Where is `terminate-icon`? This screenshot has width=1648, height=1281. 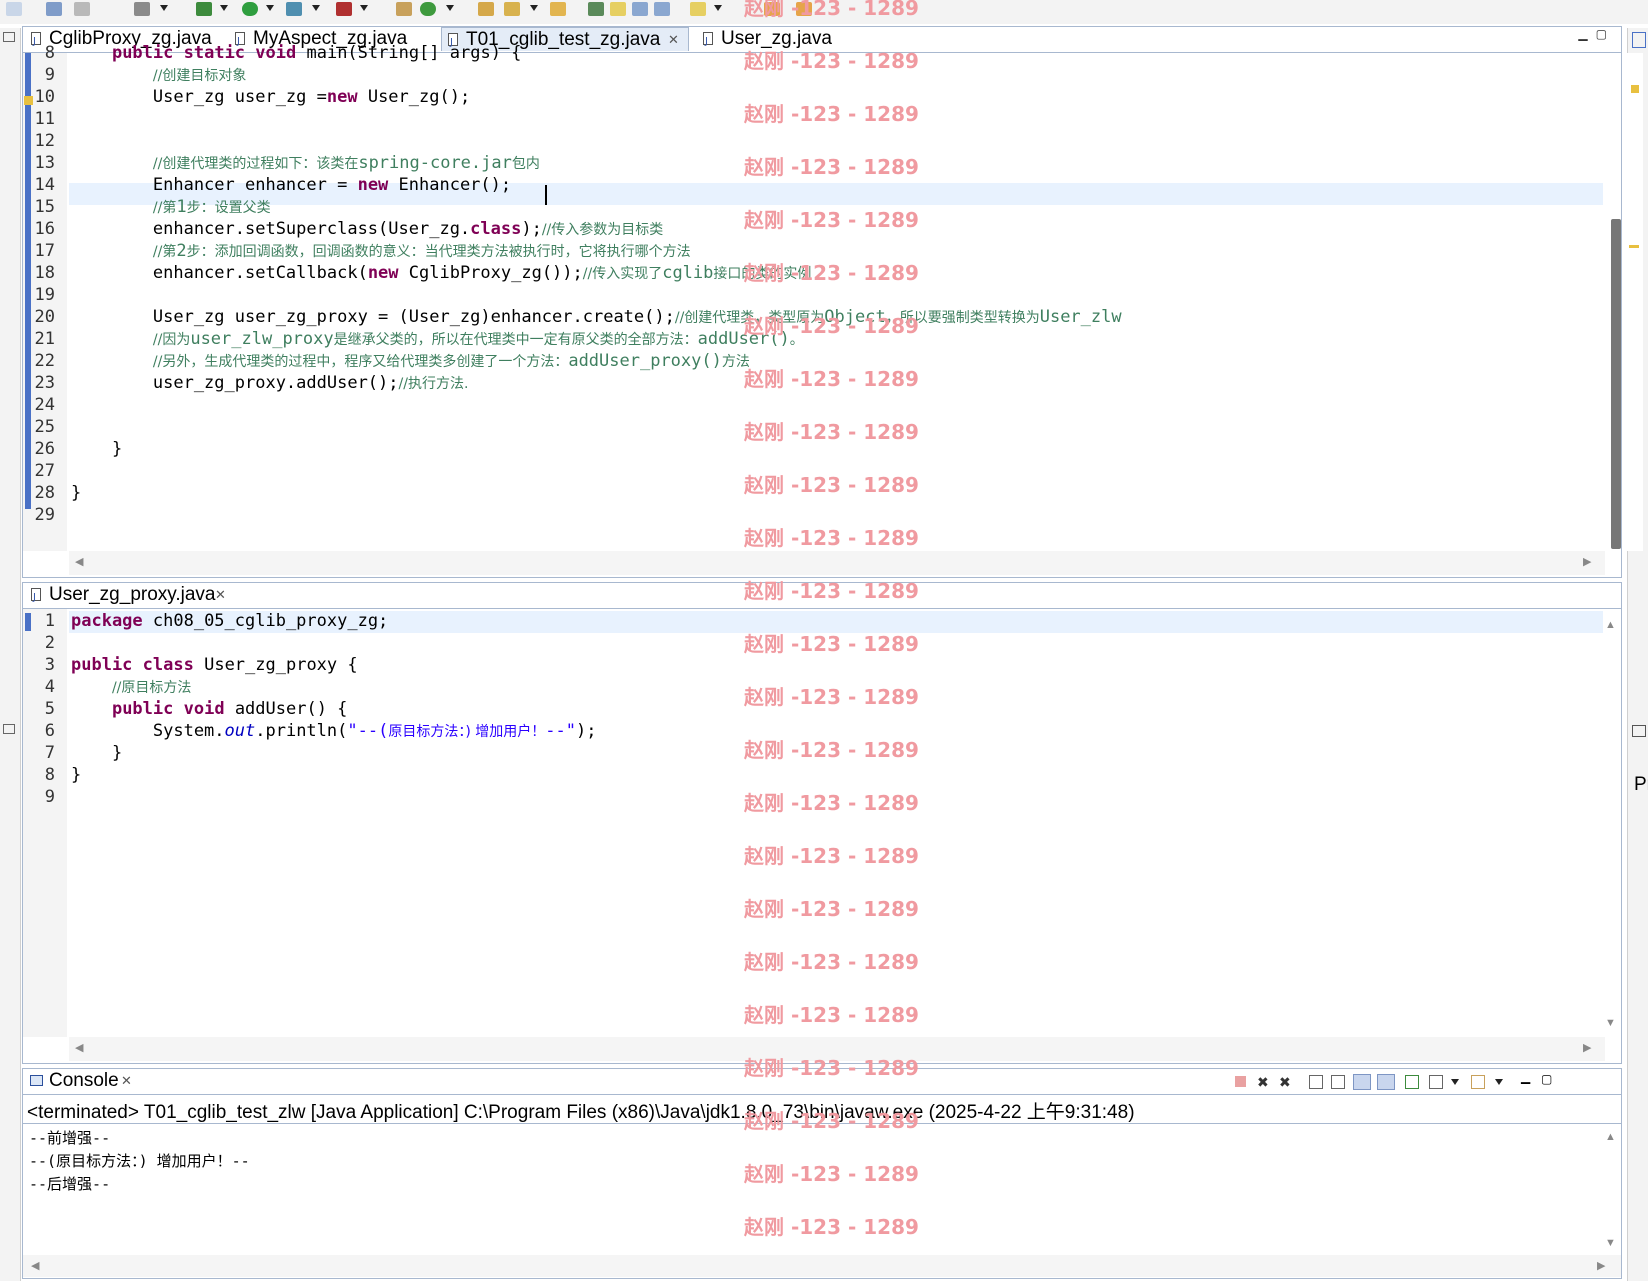
terminate-icon is located at coordinates (1240, 1081).